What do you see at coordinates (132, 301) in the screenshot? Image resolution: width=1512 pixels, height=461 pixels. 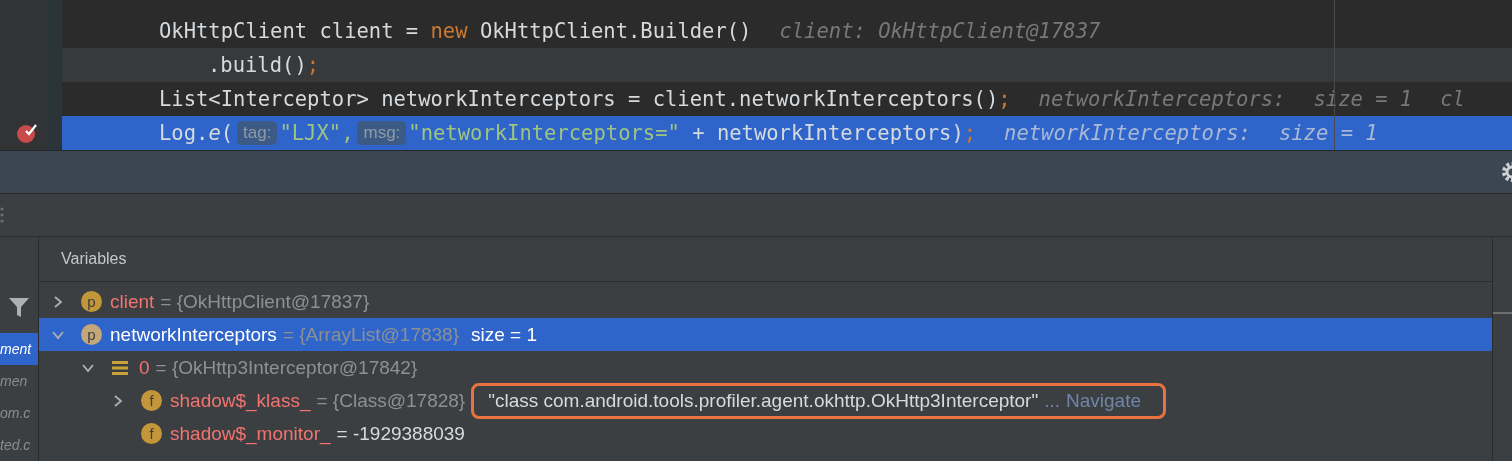 I see `variable-name: client` at bounding box center [132, 301].